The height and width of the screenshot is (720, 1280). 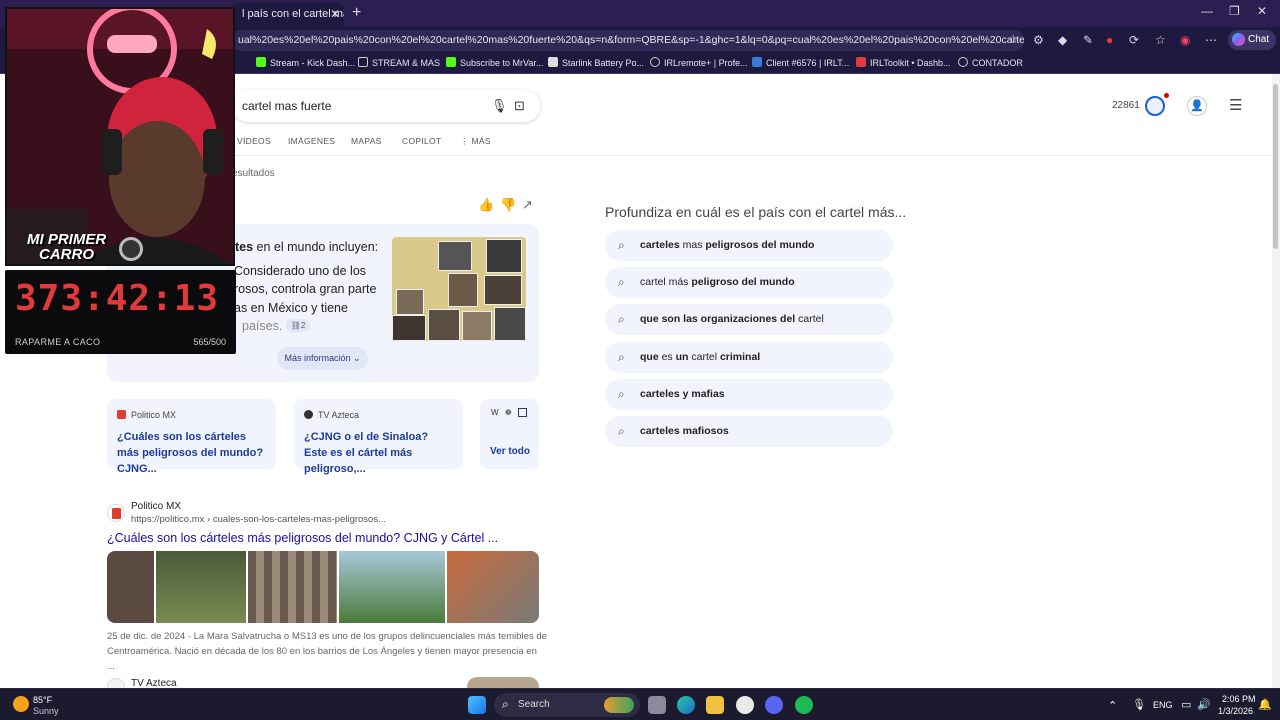 I want to click on network-icon: ▭, so click(x=1186, y=704).